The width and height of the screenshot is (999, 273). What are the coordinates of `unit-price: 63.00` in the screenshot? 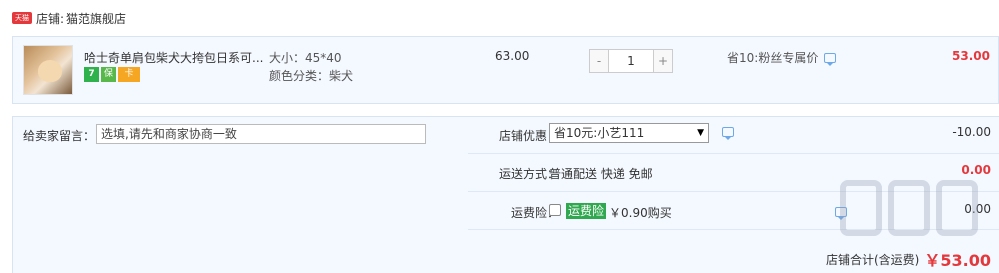 It's located at (512, 56).